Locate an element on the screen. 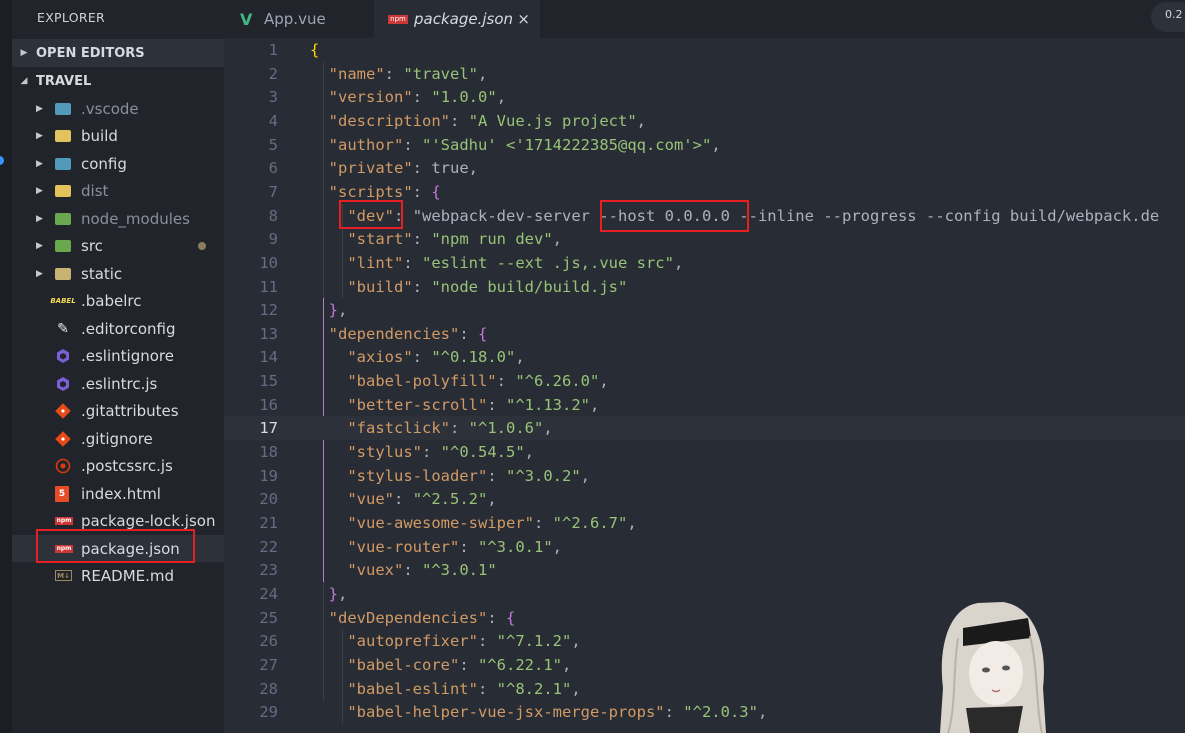 The width and height of the screenshot is (1185, 733). code-line: 1{ is located at coordinates (704, 50).